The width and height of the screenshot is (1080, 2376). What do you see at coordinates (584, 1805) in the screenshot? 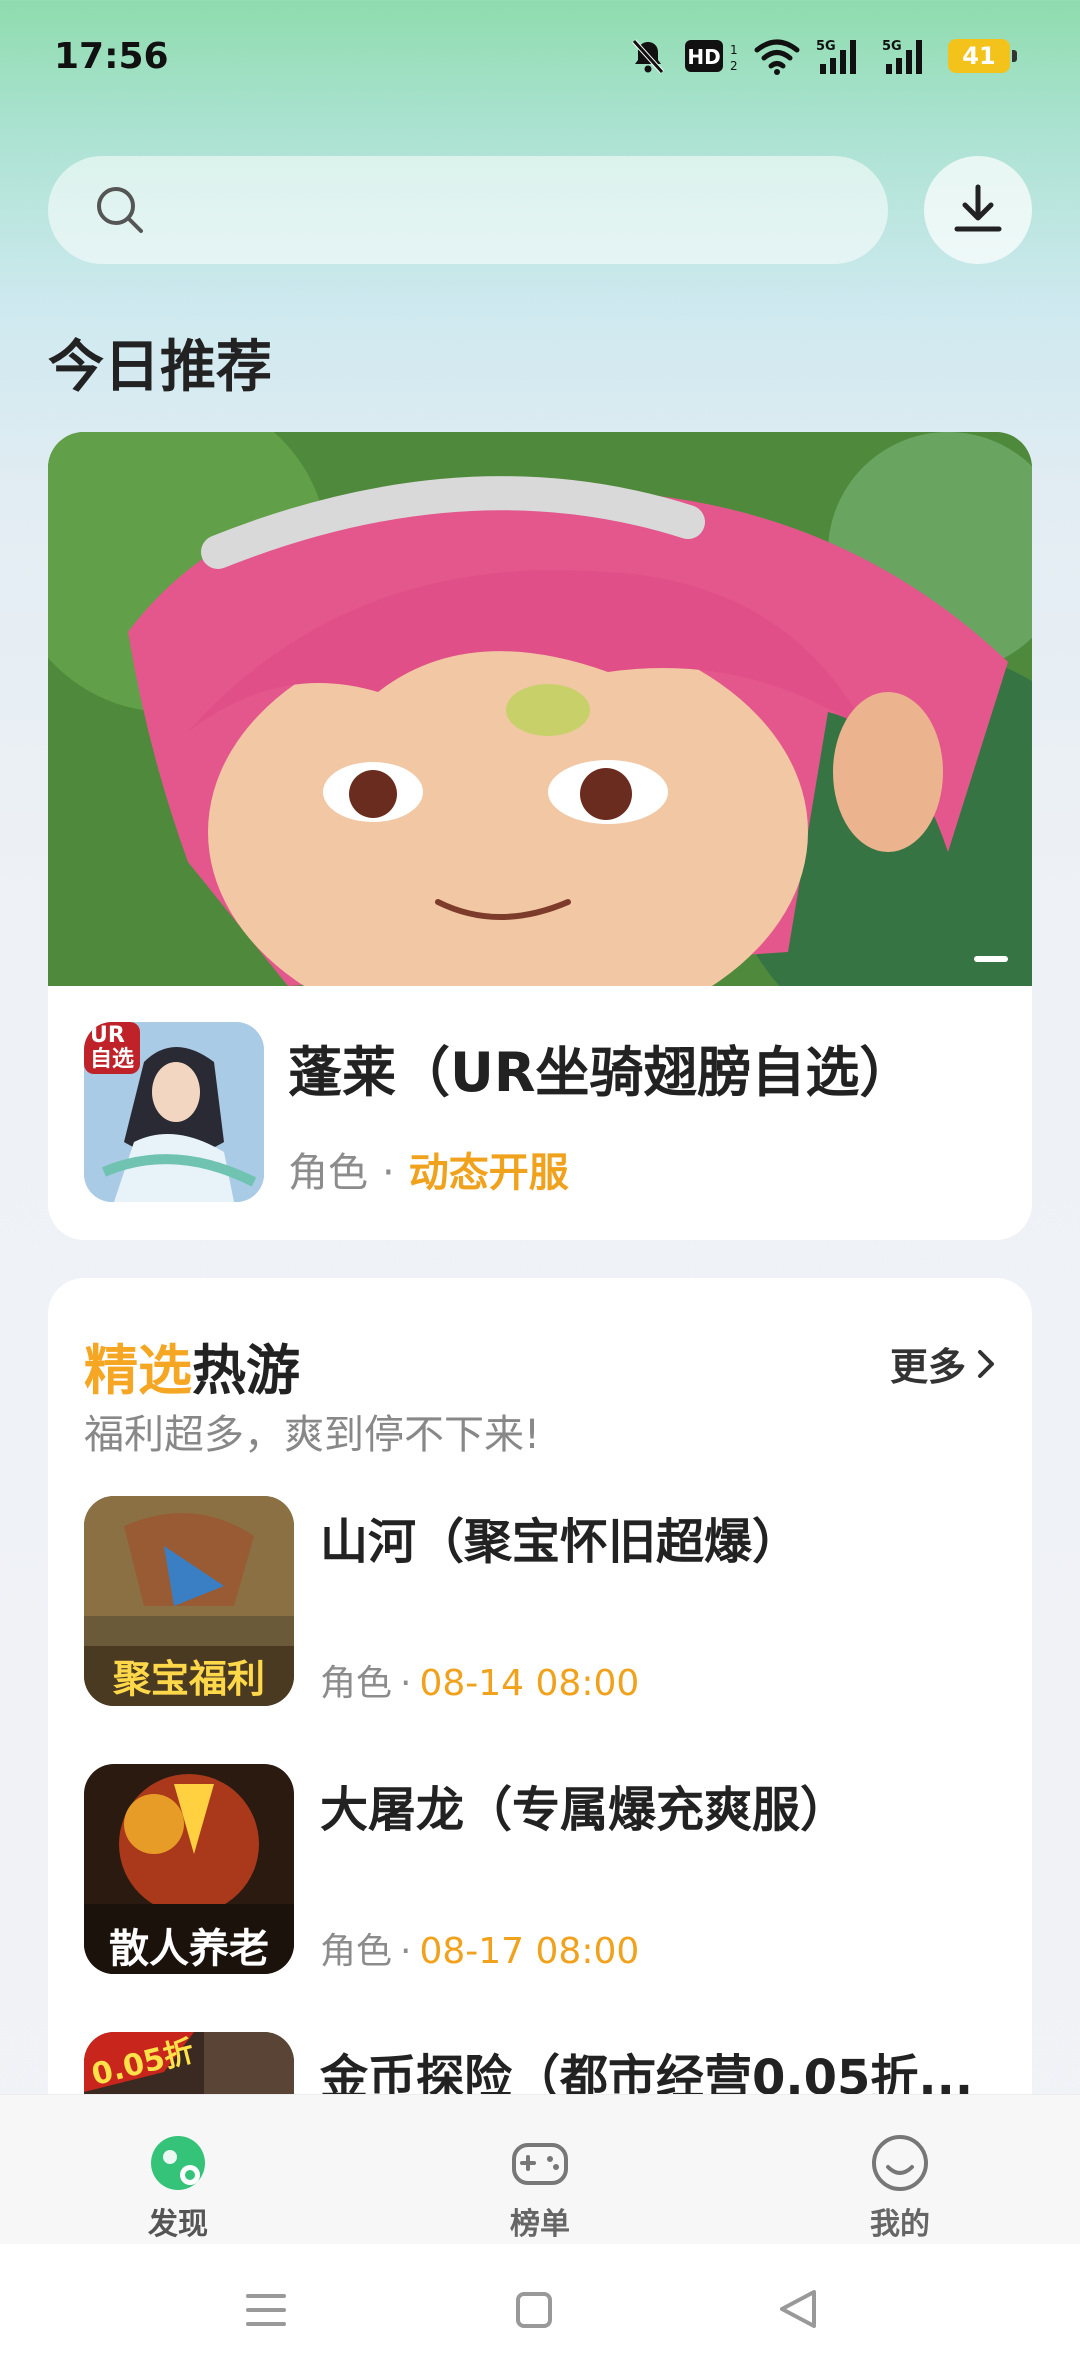
I see `game-name: 大屠龙（专属爆充爽服）` at bounding box center [584, 1805].